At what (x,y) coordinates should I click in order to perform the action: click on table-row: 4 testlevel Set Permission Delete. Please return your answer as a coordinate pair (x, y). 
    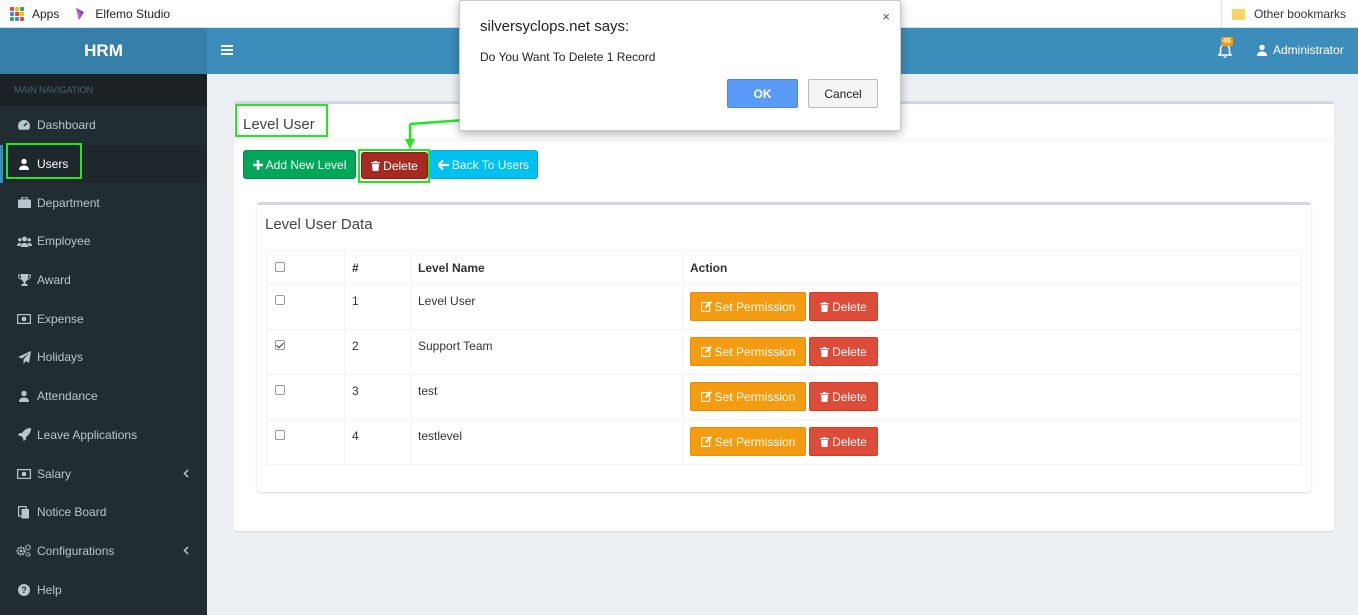
    Looking at the image, I should click on (784, 442).